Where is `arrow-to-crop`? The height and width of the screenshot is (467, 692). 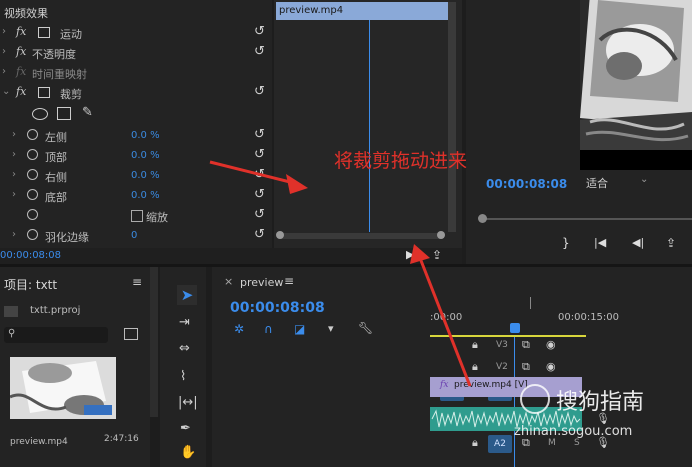
arrow-to-crop is located at coordinates (258, 177).